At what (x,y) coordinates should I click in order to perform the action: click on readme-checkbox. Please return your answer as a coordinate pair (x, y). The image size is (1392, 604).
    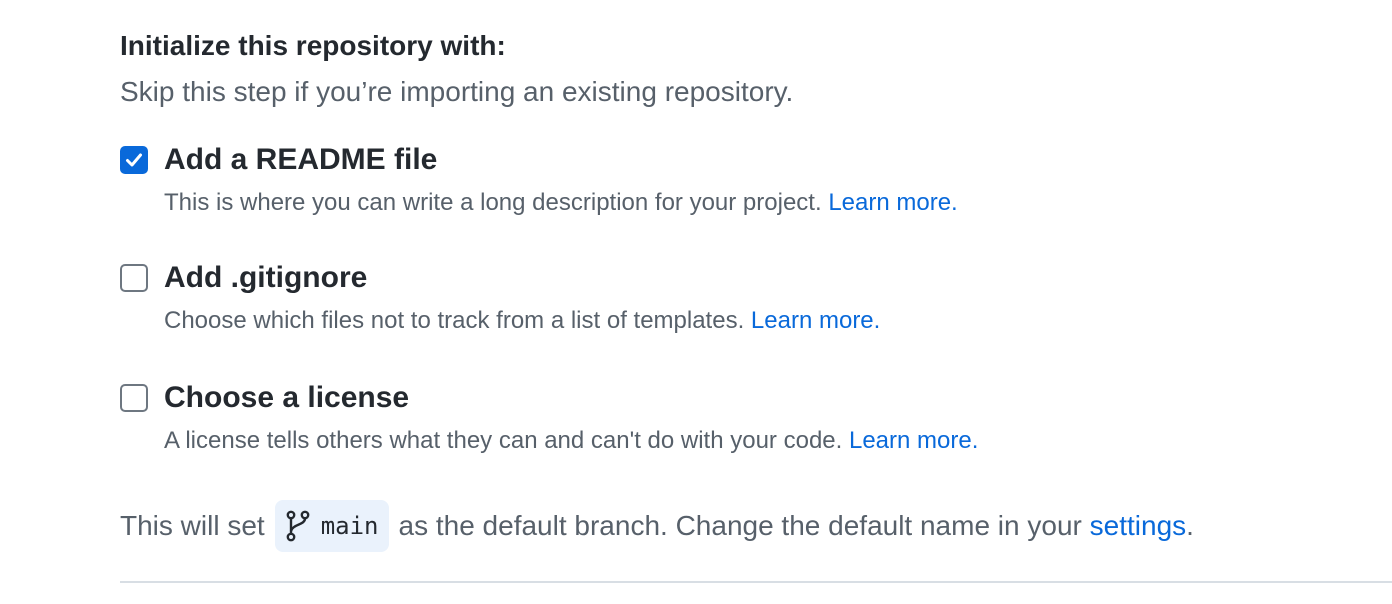
    Looking at the image, I should click on (134, 160).